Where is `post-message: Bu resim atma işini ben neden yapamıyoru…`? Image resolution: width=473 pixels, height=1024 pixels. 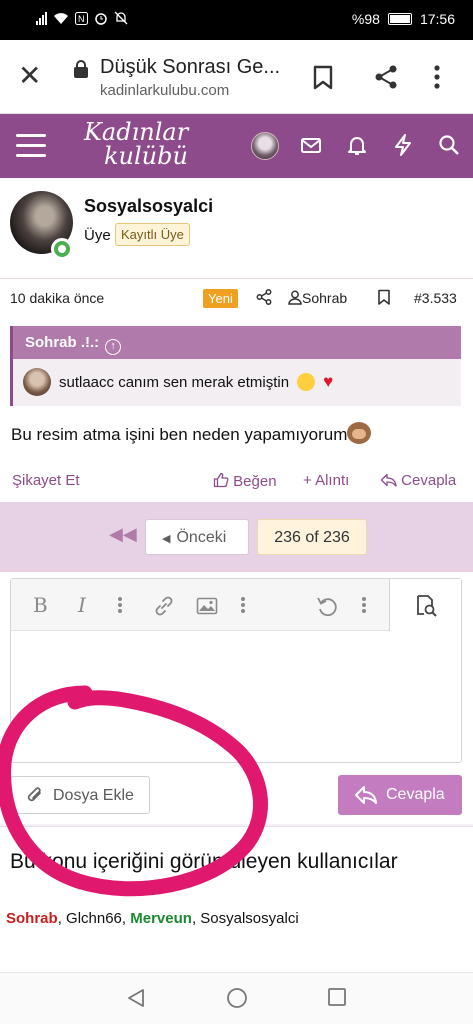 post-message: Bu resim atma işini ben neden yapamıyoru… is located at coordinates (179, 434).